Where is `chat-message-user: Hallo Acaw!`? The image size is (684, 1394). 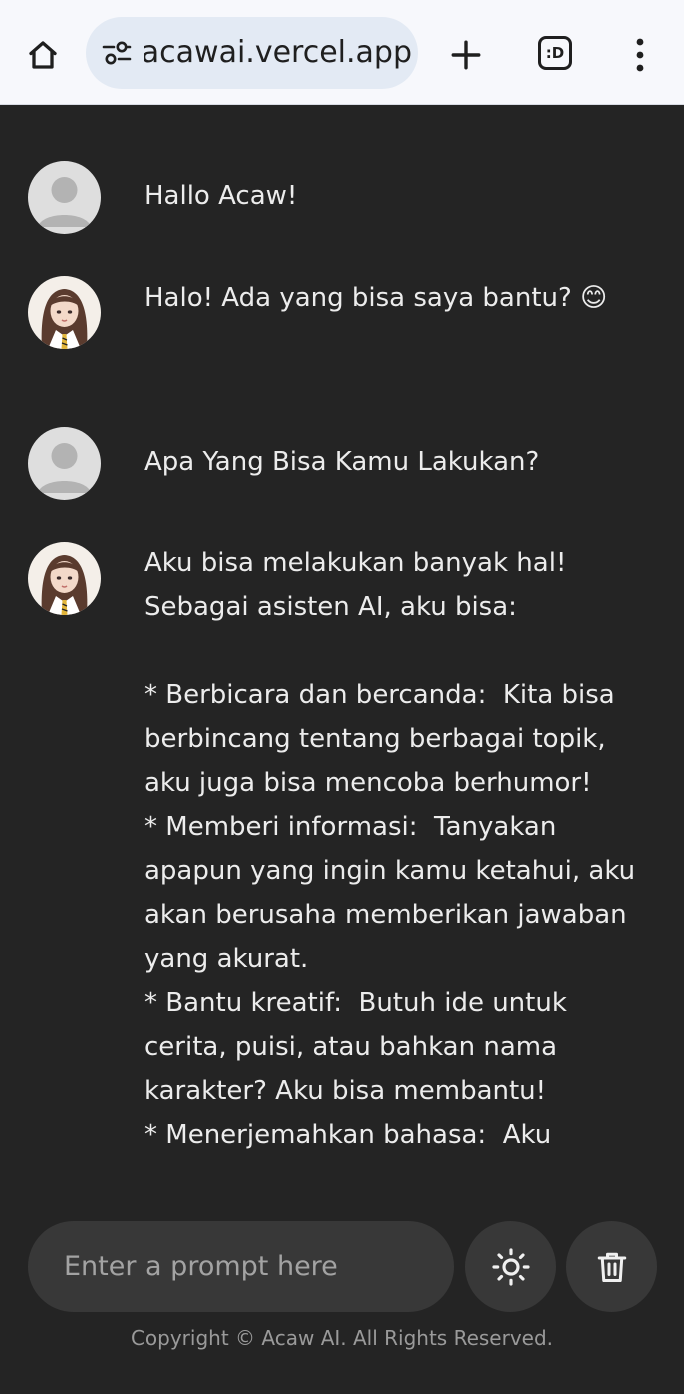 chat-message-user: Hallo Acaw! is located at coordinates (221, 196).